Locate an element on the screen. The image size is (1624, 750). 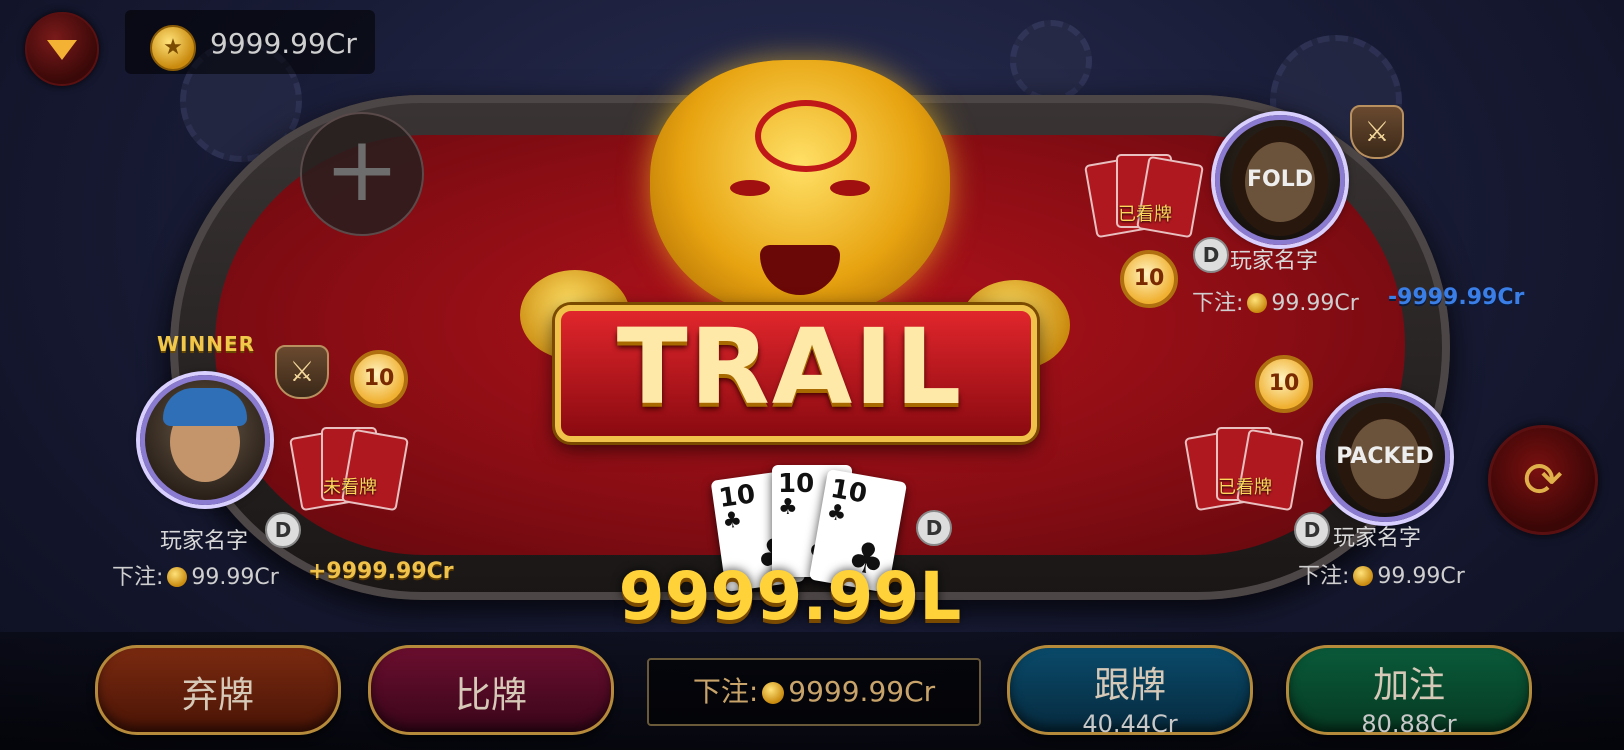
player-avatar-right-bottom: PACKED is located at coordinates (1385, 457).